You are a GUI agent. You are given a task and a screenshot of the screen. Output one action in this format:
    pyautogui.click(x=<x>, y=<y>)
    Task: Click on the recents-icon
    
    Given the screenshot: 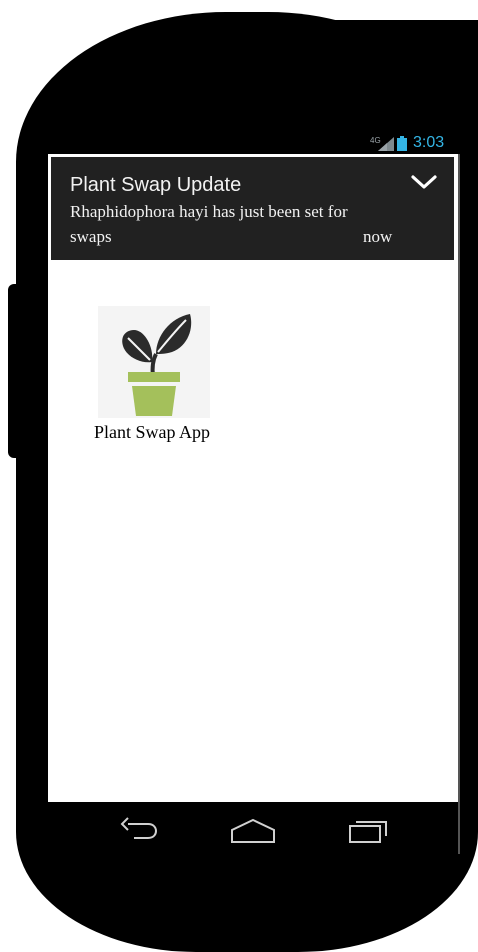 What is the action you would take?
    pyautogui.click(x=368, y=831)
    